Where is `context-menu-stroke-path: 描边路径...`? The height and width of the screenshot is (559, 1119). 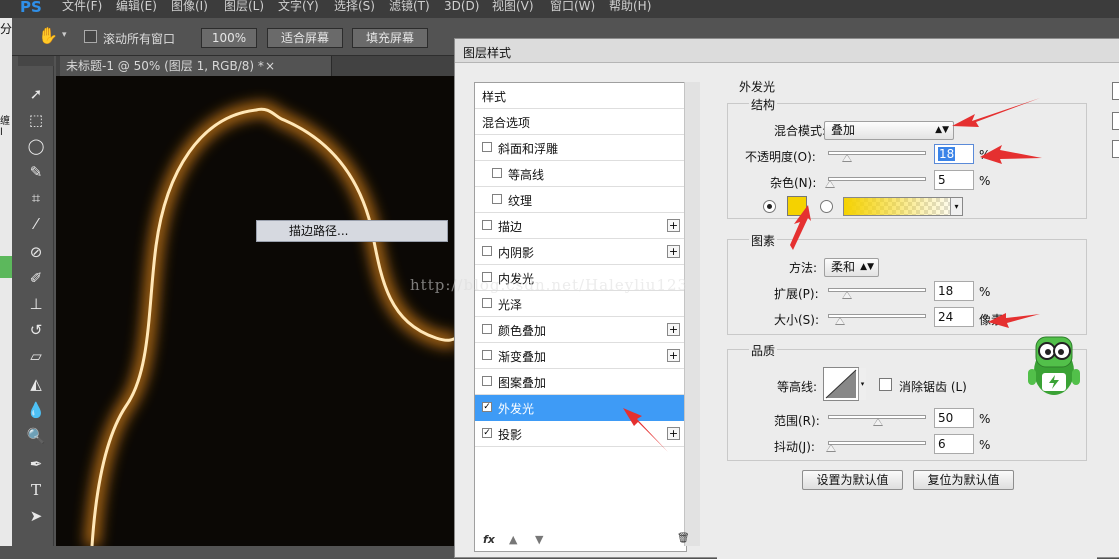 context-menu-stroke-path: 描边路径... is located at coordinates (352, 231).